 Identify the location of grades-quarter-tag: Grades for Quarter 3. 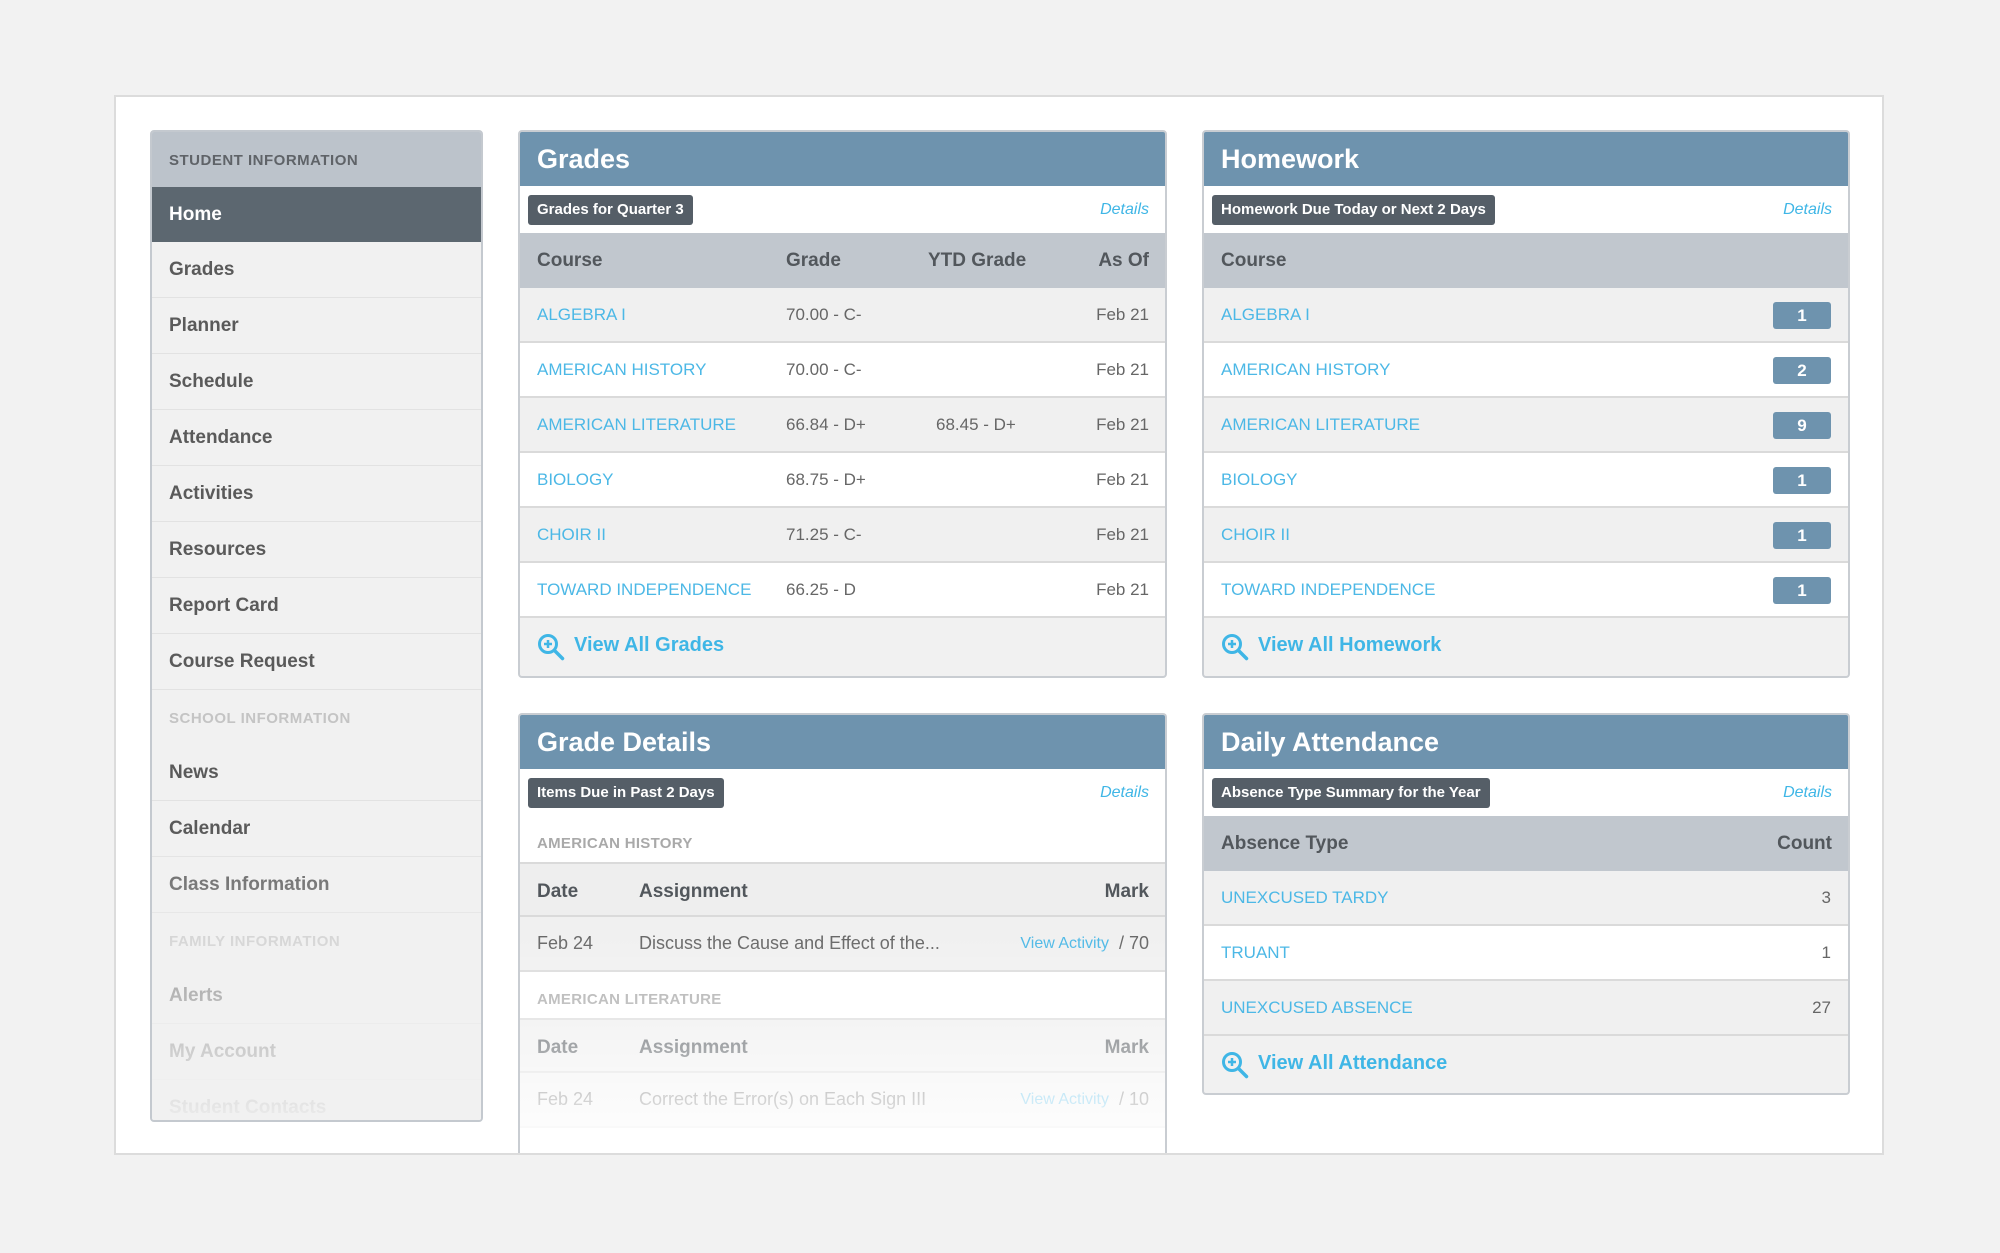
(610, 210).